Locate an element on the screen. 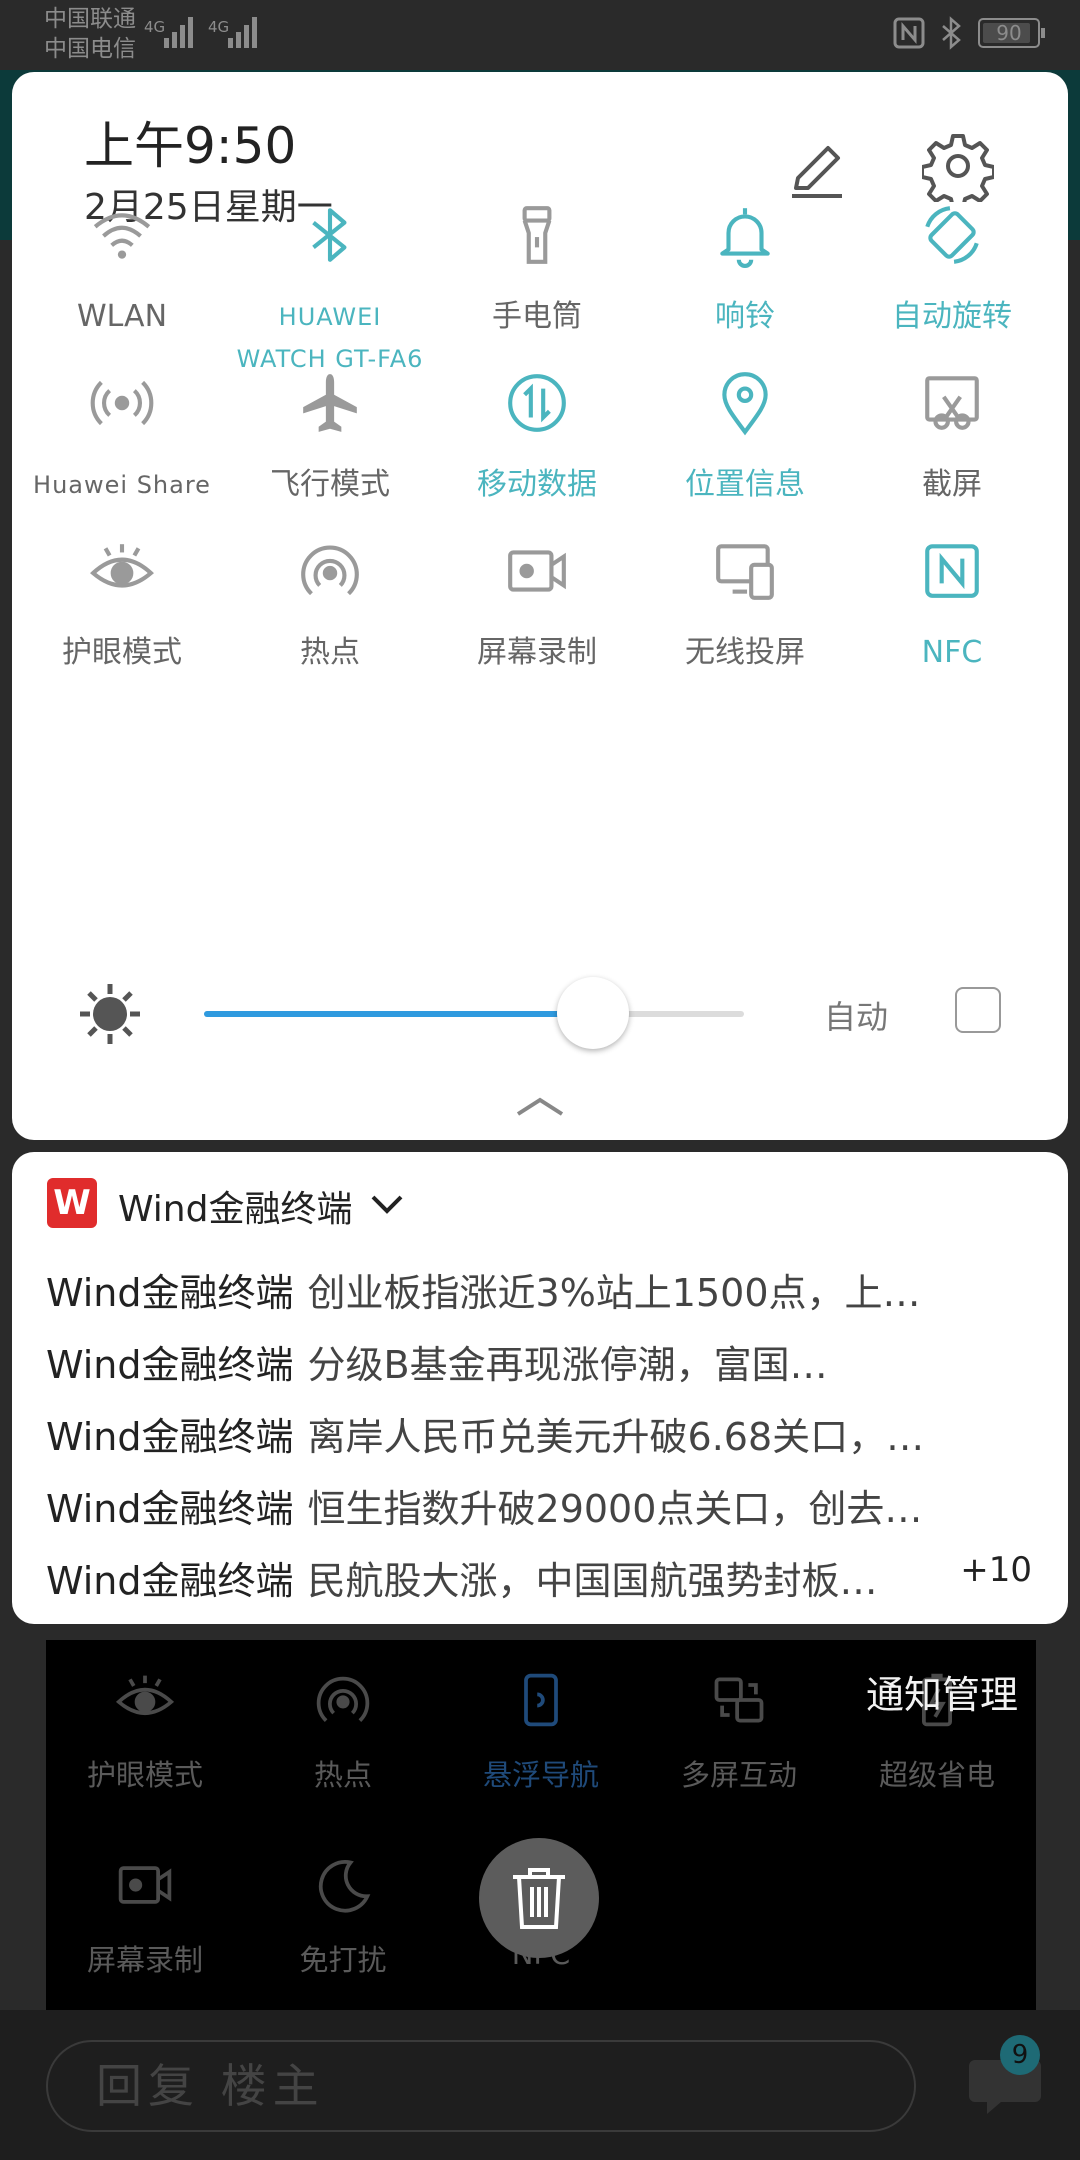 The height and width of the screenshot is (2160, 1080). brightness-slider-fill is located at coordinates (398, 1014).